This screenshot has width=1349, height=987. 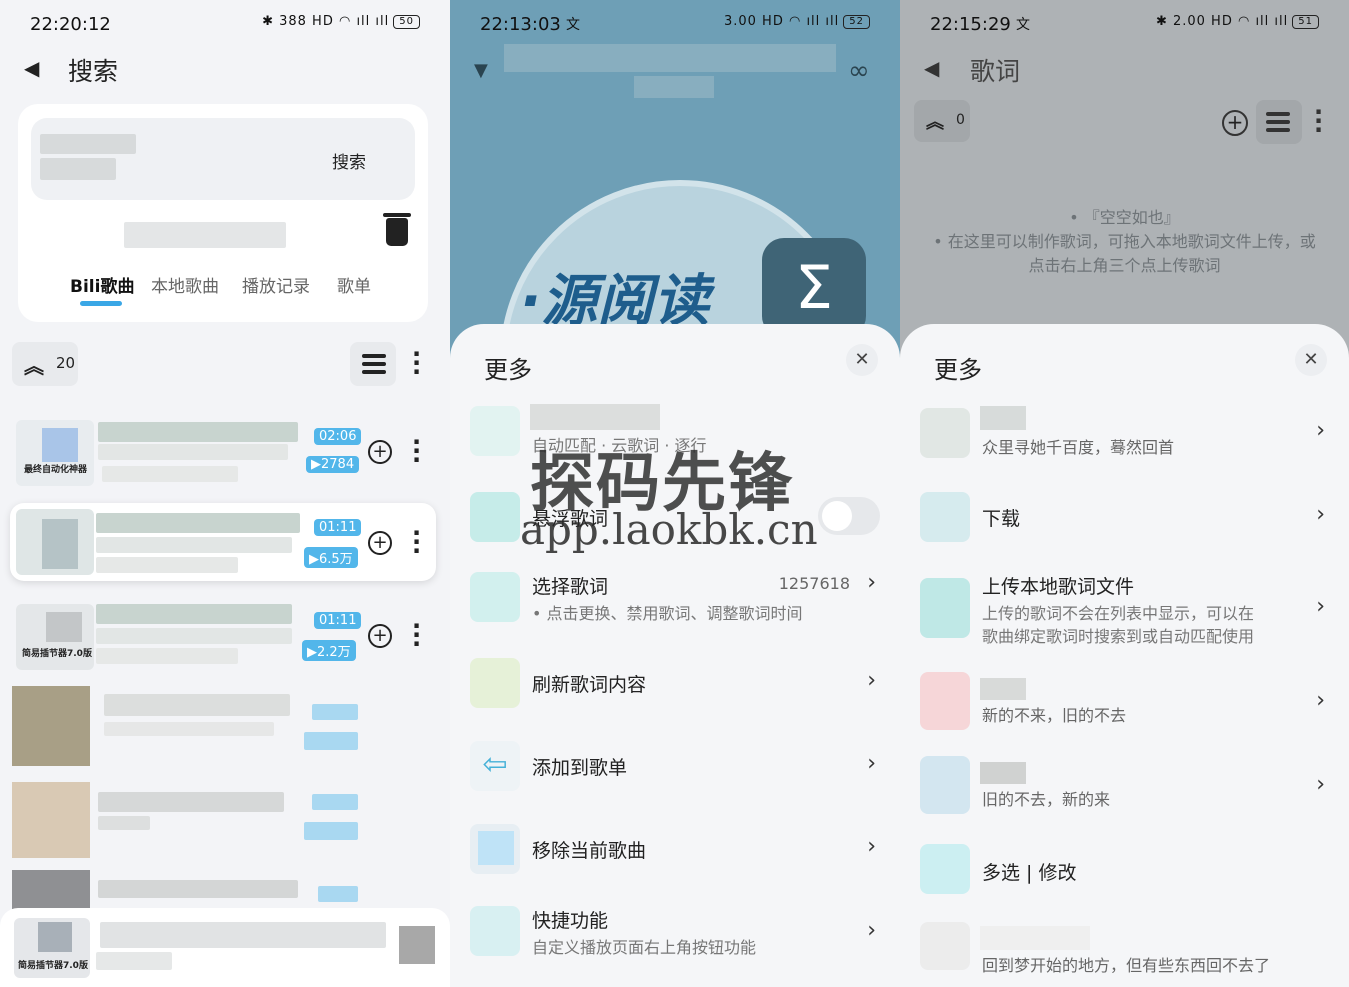 I want to click on status-icons: 3.00 HD ◠ ıll ıll 52, so click(x=797, y=21).